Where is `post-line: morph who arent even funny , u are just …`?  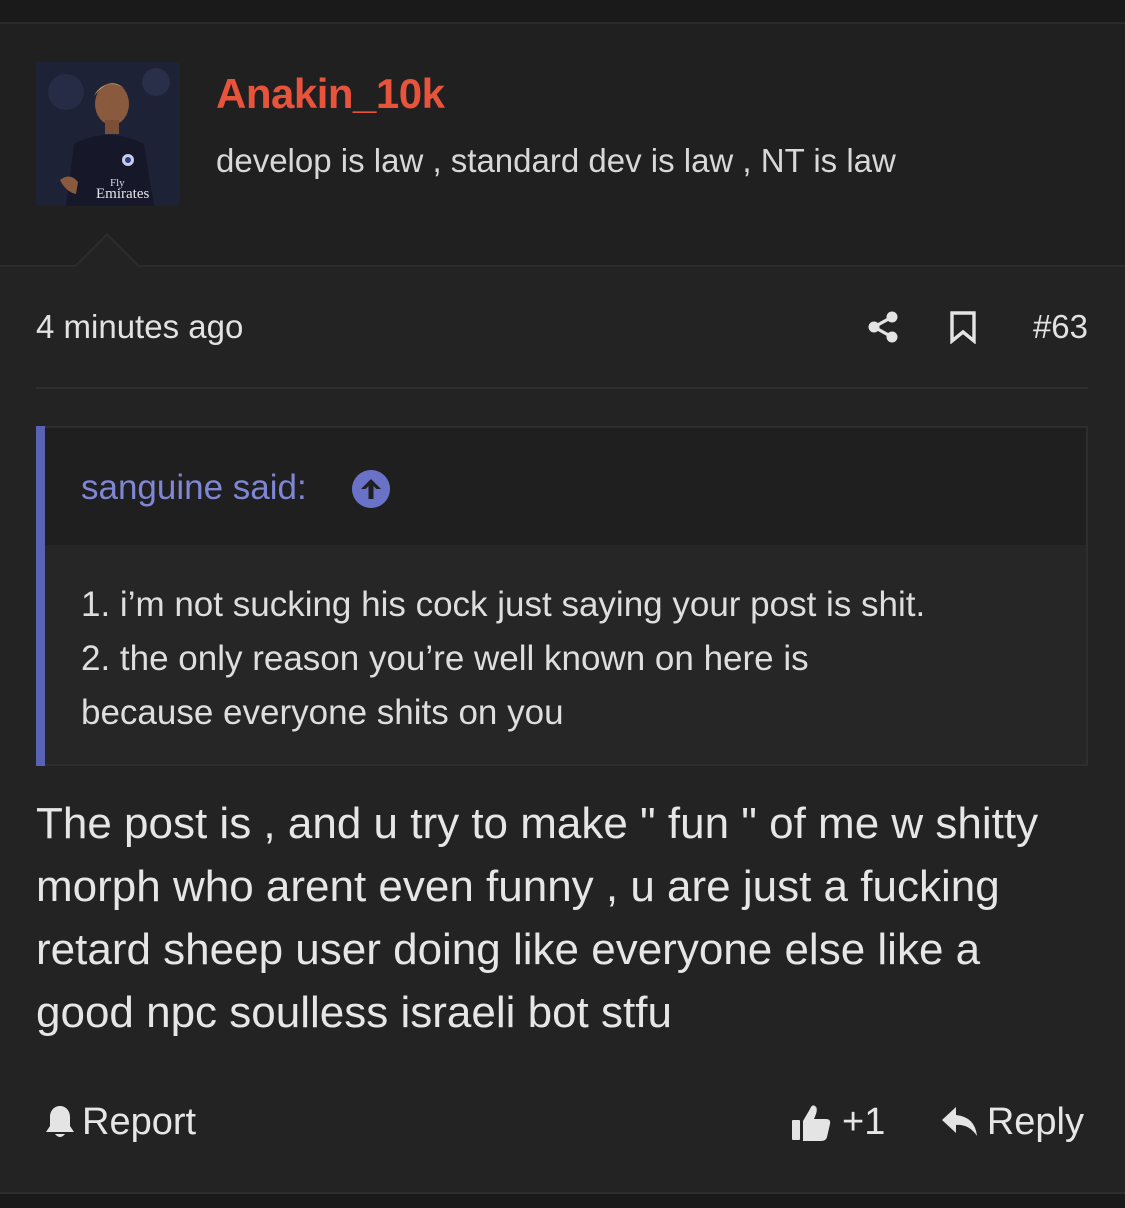 post-line: morph who arent even funny , u are just … is located at coordinates (518, 886).